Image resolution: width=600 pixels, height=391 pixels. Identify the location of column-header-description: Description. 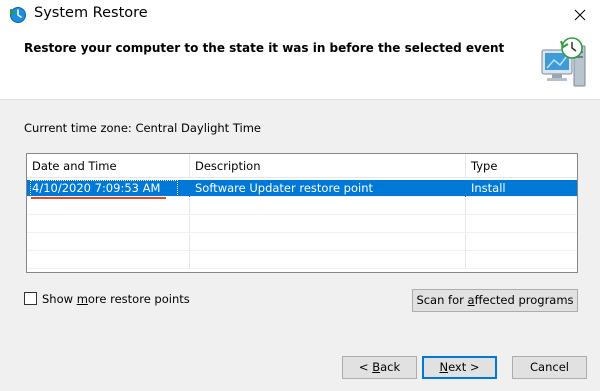
(328, 166).